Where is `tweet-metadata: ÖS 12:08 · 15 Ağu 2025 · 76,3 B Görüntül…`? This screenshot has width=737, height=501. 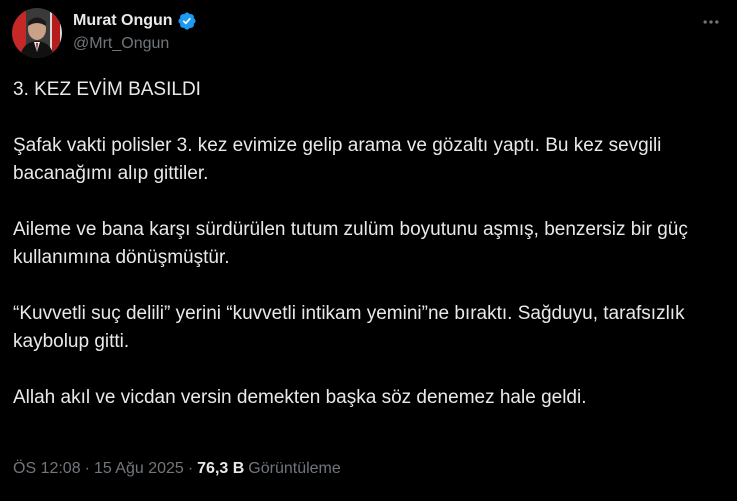
tweet-metadata: ÖS 12:08 · 15 Ağu 2025 · 76,3 B Görüntül… is located at coordinates (177, 469).